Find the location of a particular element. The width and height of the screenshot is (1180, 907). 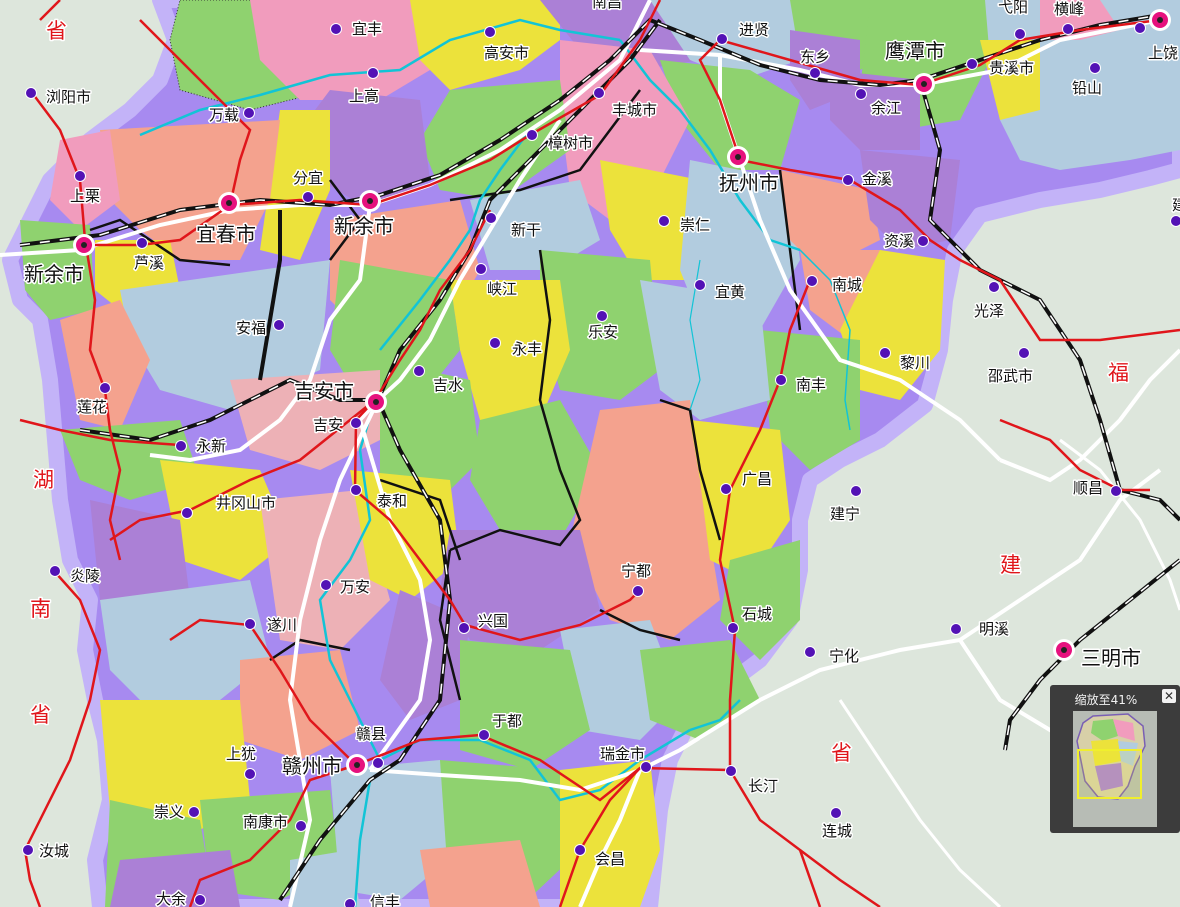

county-label: 黎川 is located at coordinates (915, 363).